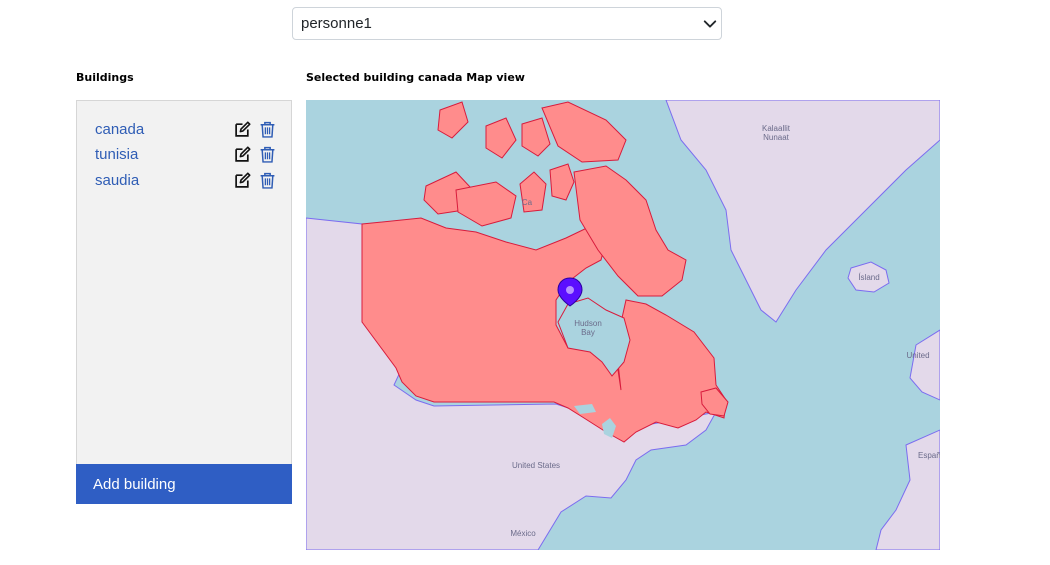 The height and width of the screenshot is (565, 1050). What do you see at coordinates (184, 302) in the screenshot?
I see `buildings-list: canada tunisia saudia Add building` at bounding box center [184, 302].